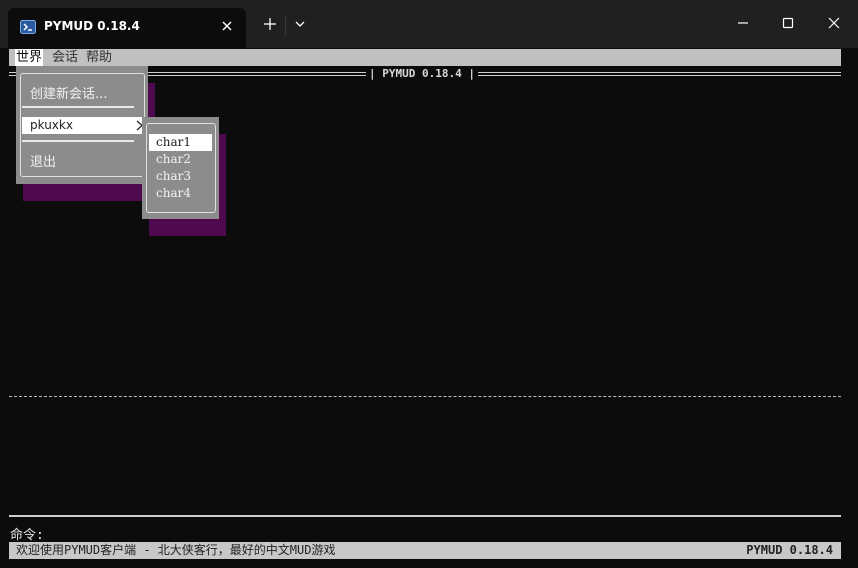 The width and height of the screenshot is (858, 568). I want to click on split-divider, so click(425, 396).